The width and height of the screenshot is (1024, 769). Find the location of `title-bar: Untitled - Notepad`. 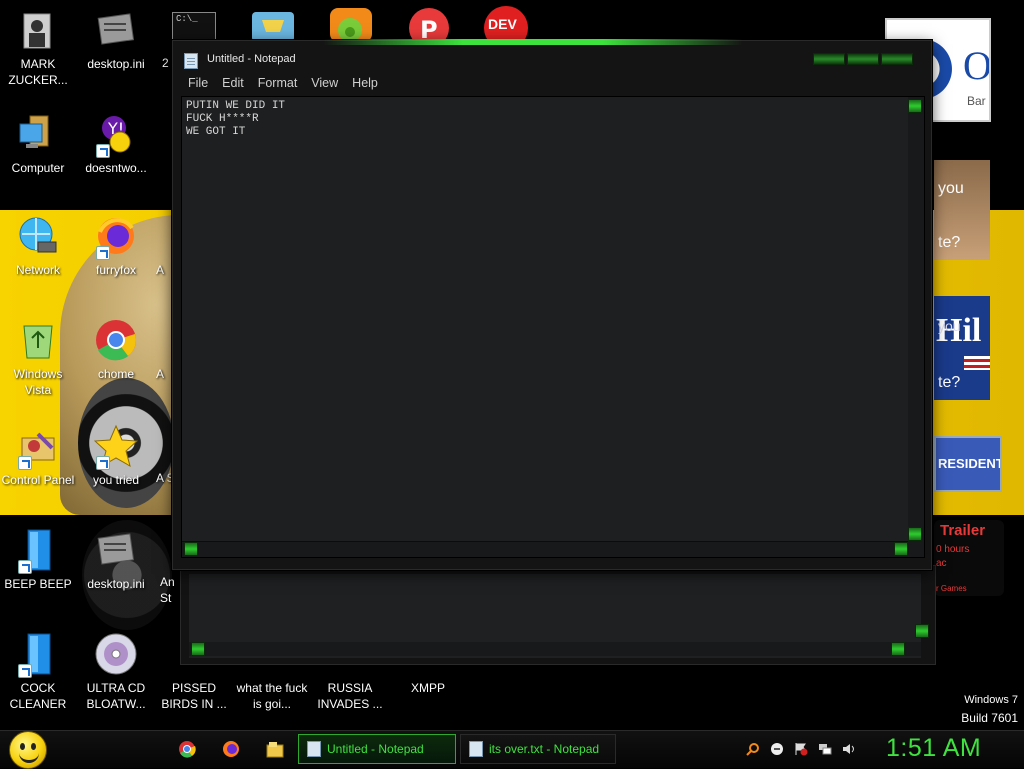

title-bar: Untitled - Notepad is located at coordinates (552, 60).